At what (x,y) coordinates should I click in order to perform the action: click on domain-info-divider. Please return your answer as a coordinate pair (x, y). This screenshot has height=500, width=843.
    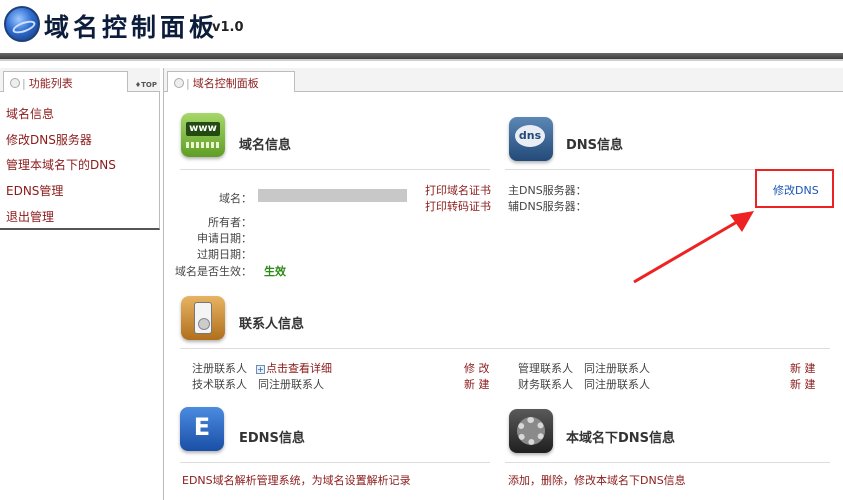
    Looking at the image, I should click on (335, 169).